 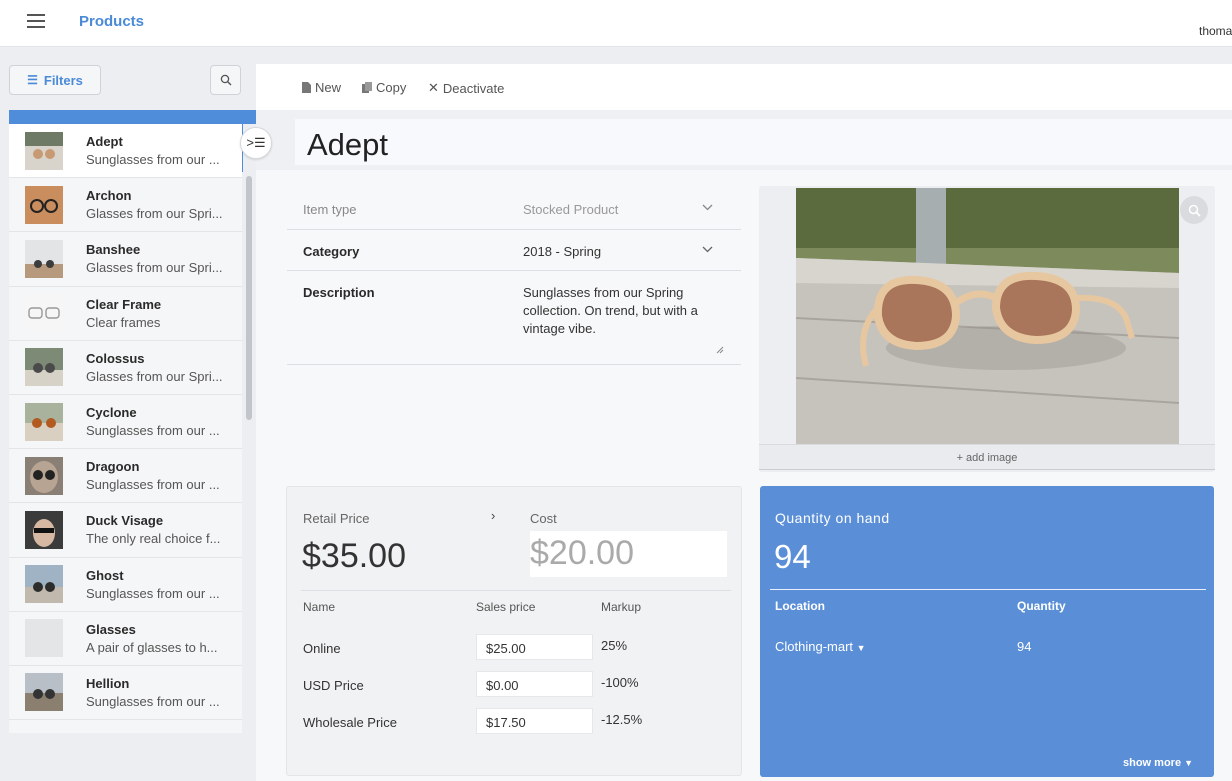 I want to click on col-sales-price: Sales price, so click(x=506, y=607).